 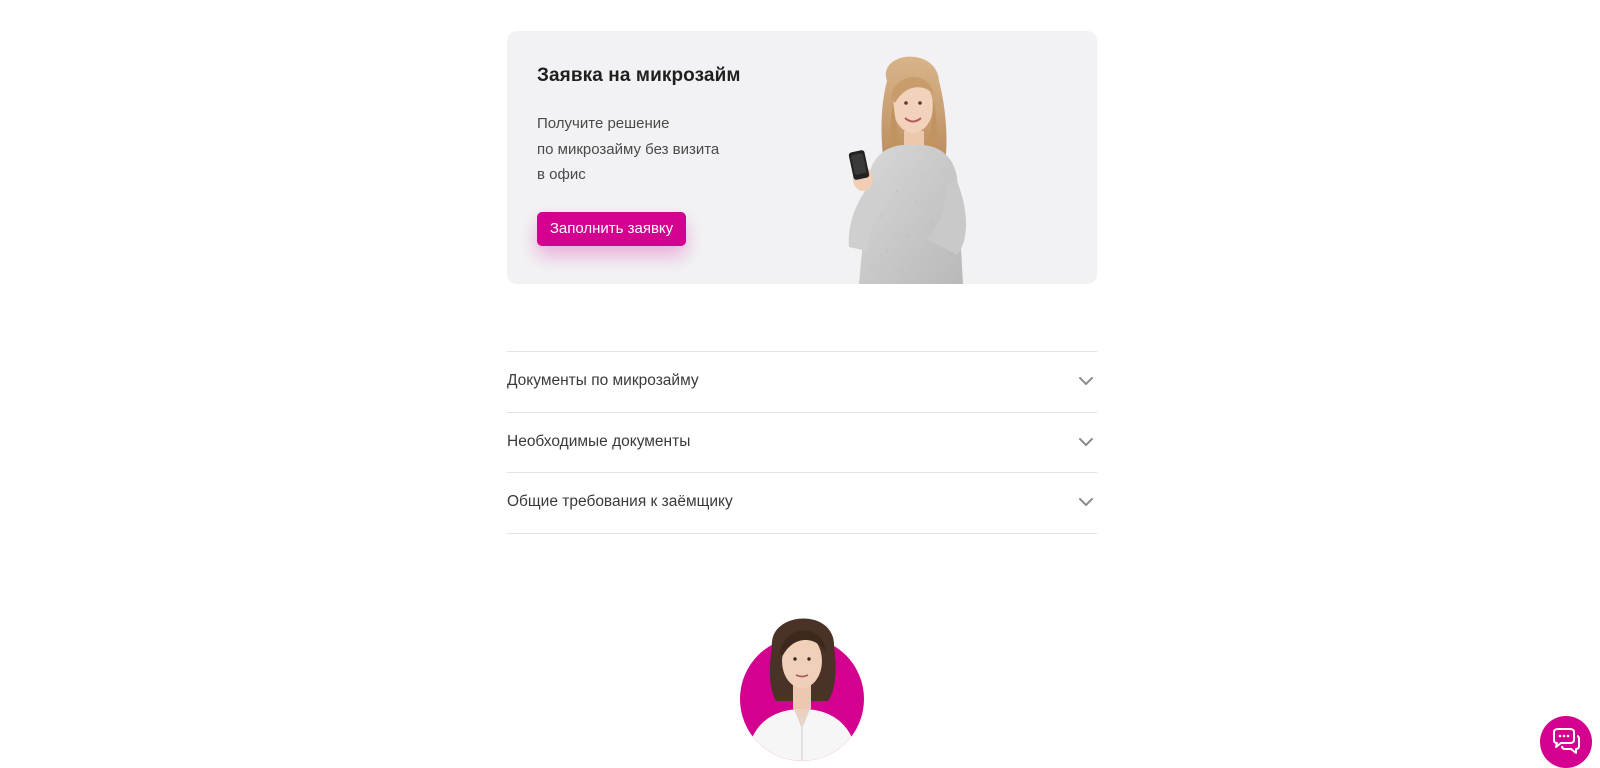 I want to click on accordion-item-borrower-requirements: Общие требования к заёмщику, so click(x=802, y=503).